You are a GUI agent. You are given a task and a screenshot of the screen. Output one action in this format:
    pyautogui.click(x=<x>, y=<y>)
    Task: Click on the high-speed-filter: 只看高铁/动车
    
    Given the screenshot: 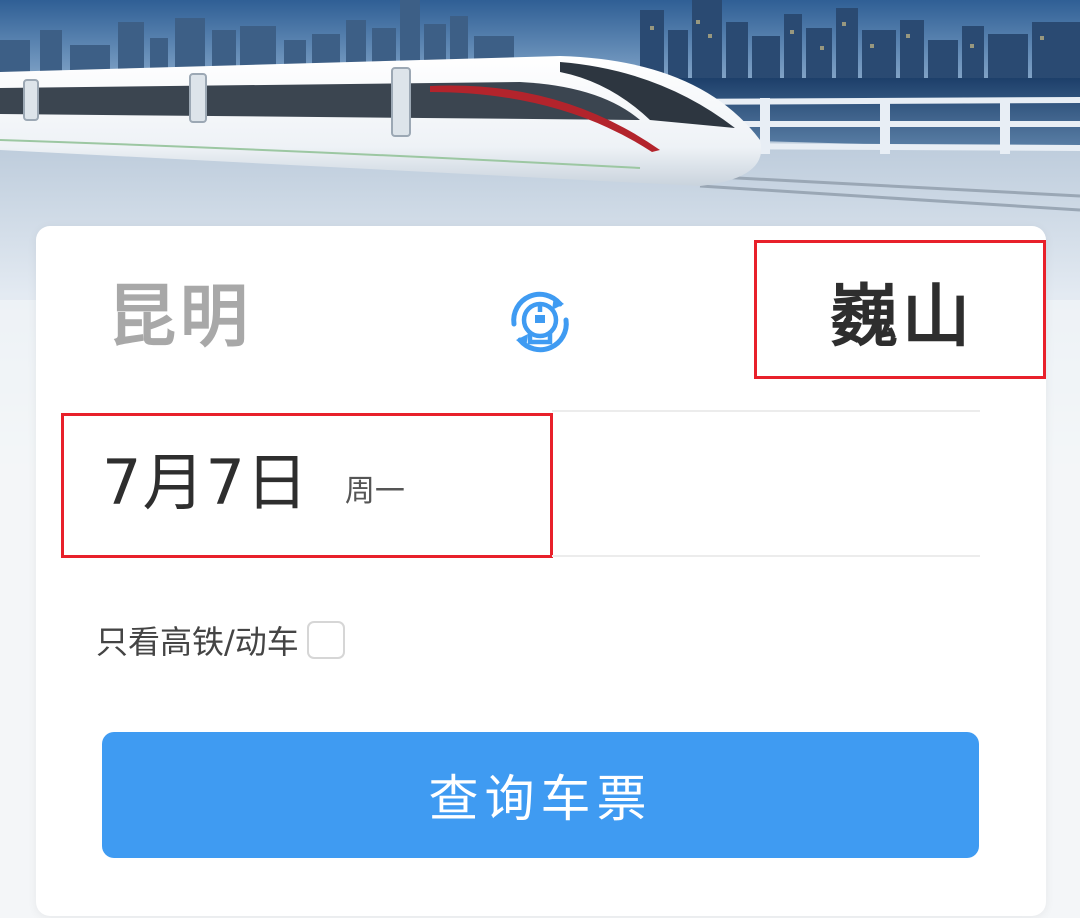 What is the action you would take?
    pyautogui.click(x=220, y=640)
    